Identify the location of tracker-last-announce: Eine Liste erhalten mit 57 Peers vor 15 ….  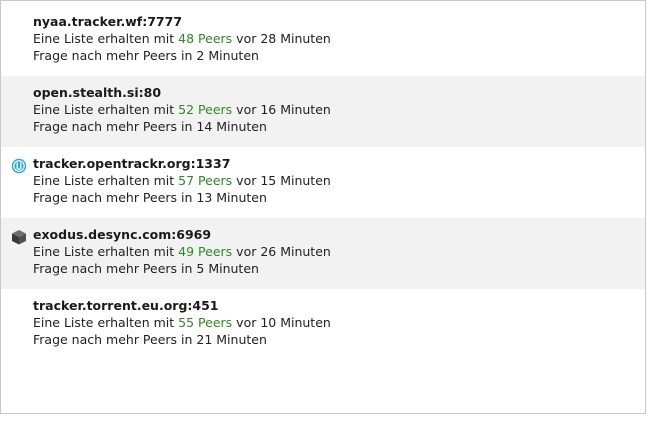
(339, 180).